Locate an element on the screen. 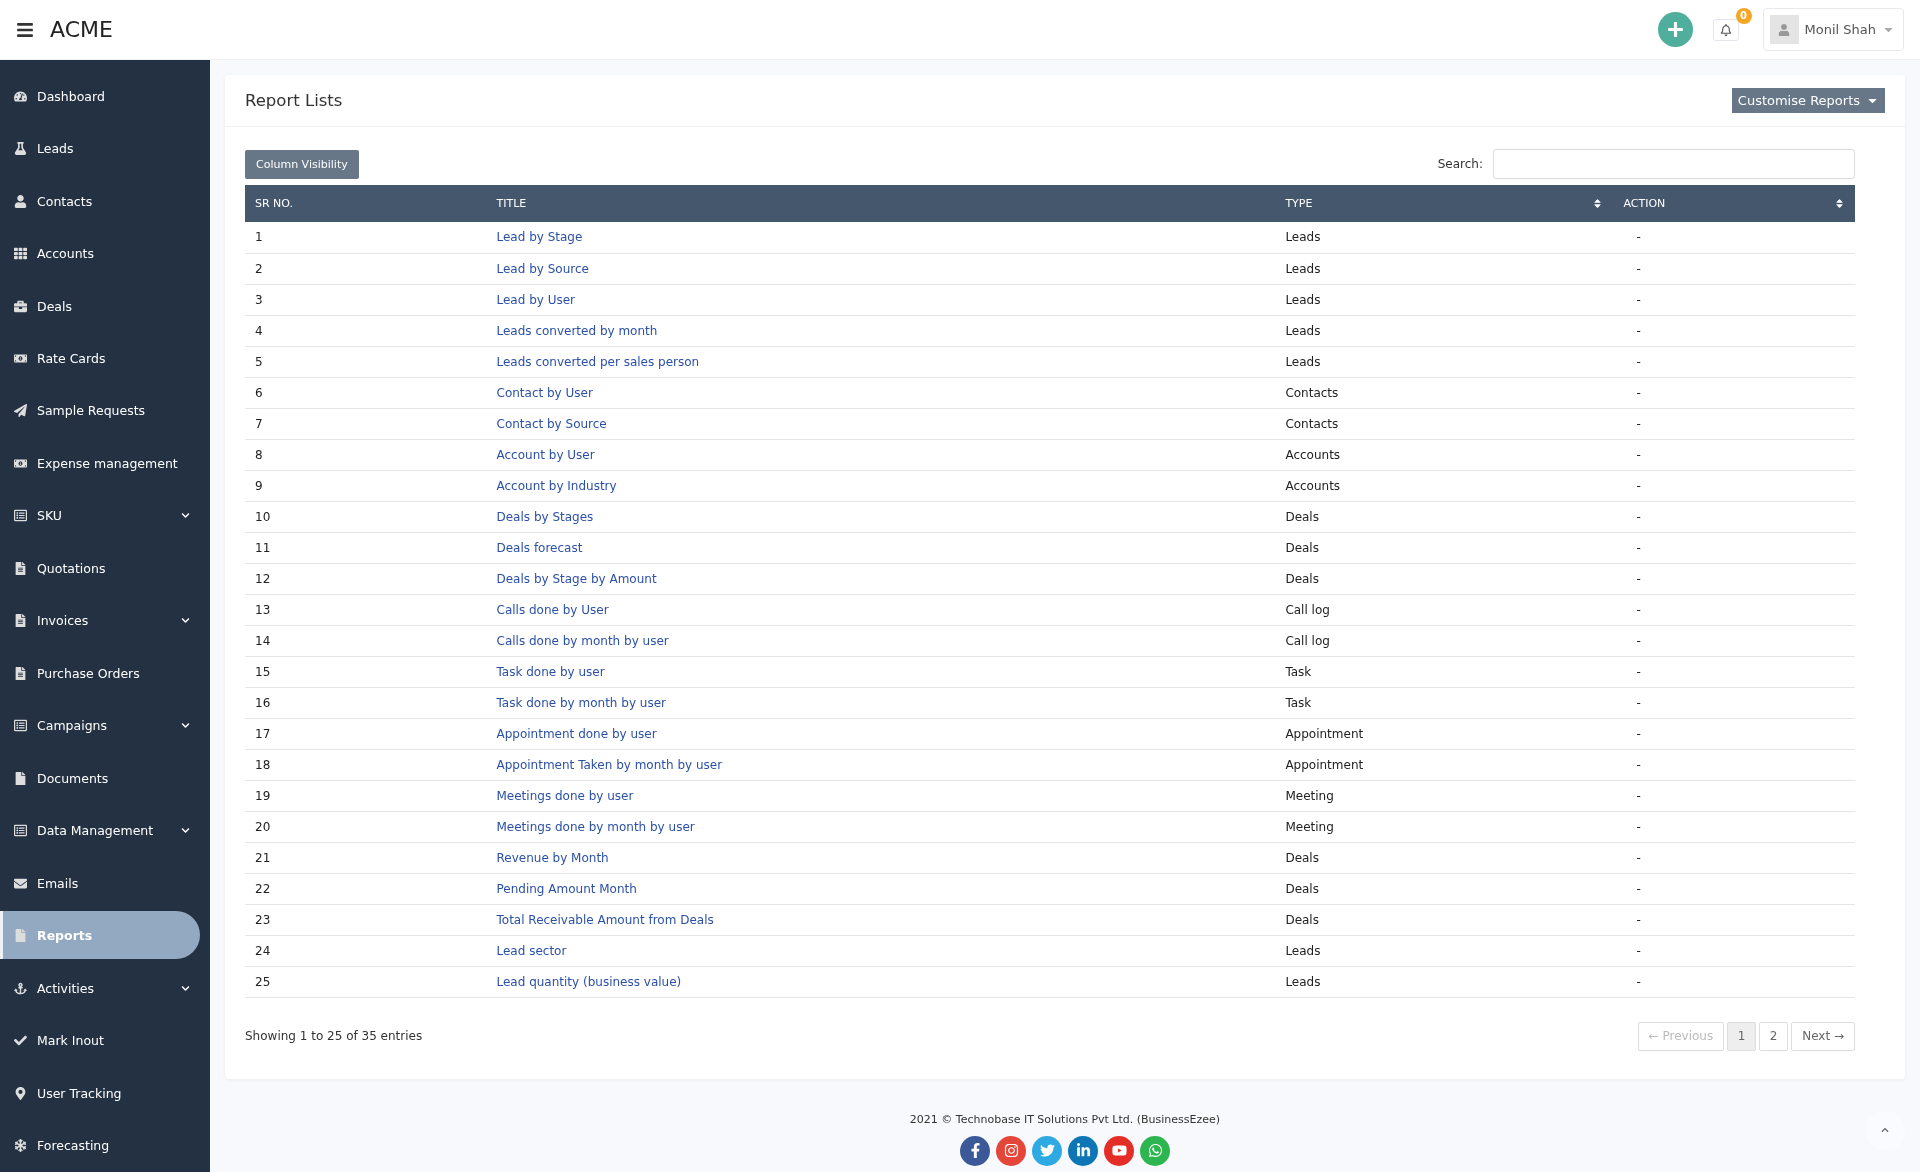 The height and width of the screenshot is (1172, 1920). customise-reports-button: Customise Reports is located at coordinates (1808, 100).